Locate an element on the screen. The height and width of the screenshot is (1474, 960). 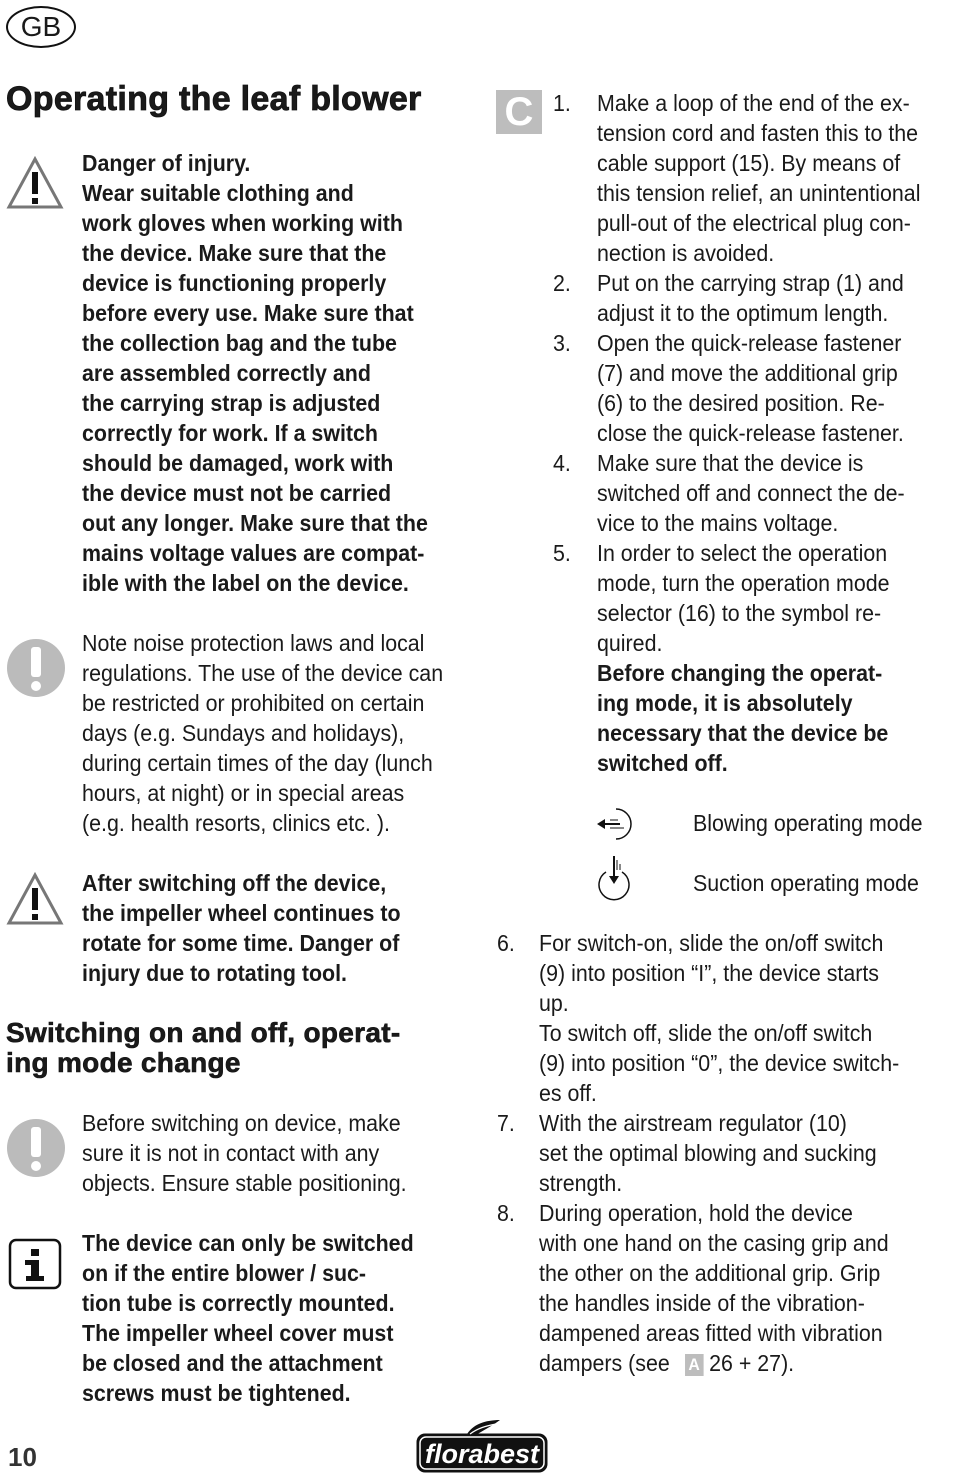
step-number: 1. is located at coordinates (562, 103).